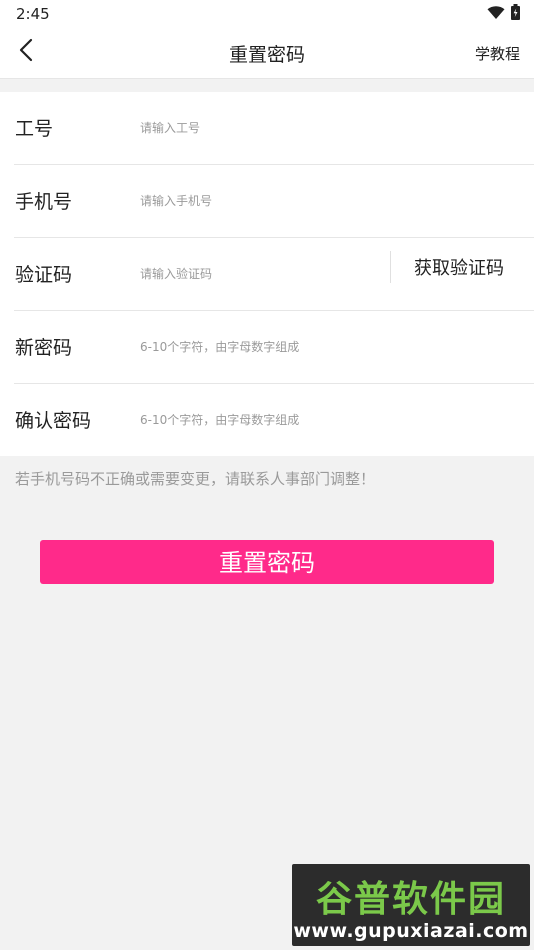 Image resolution: width=534 pixels, height=950 pixels. I want to click on verification-code-label: 验证码, so click(44, 275).